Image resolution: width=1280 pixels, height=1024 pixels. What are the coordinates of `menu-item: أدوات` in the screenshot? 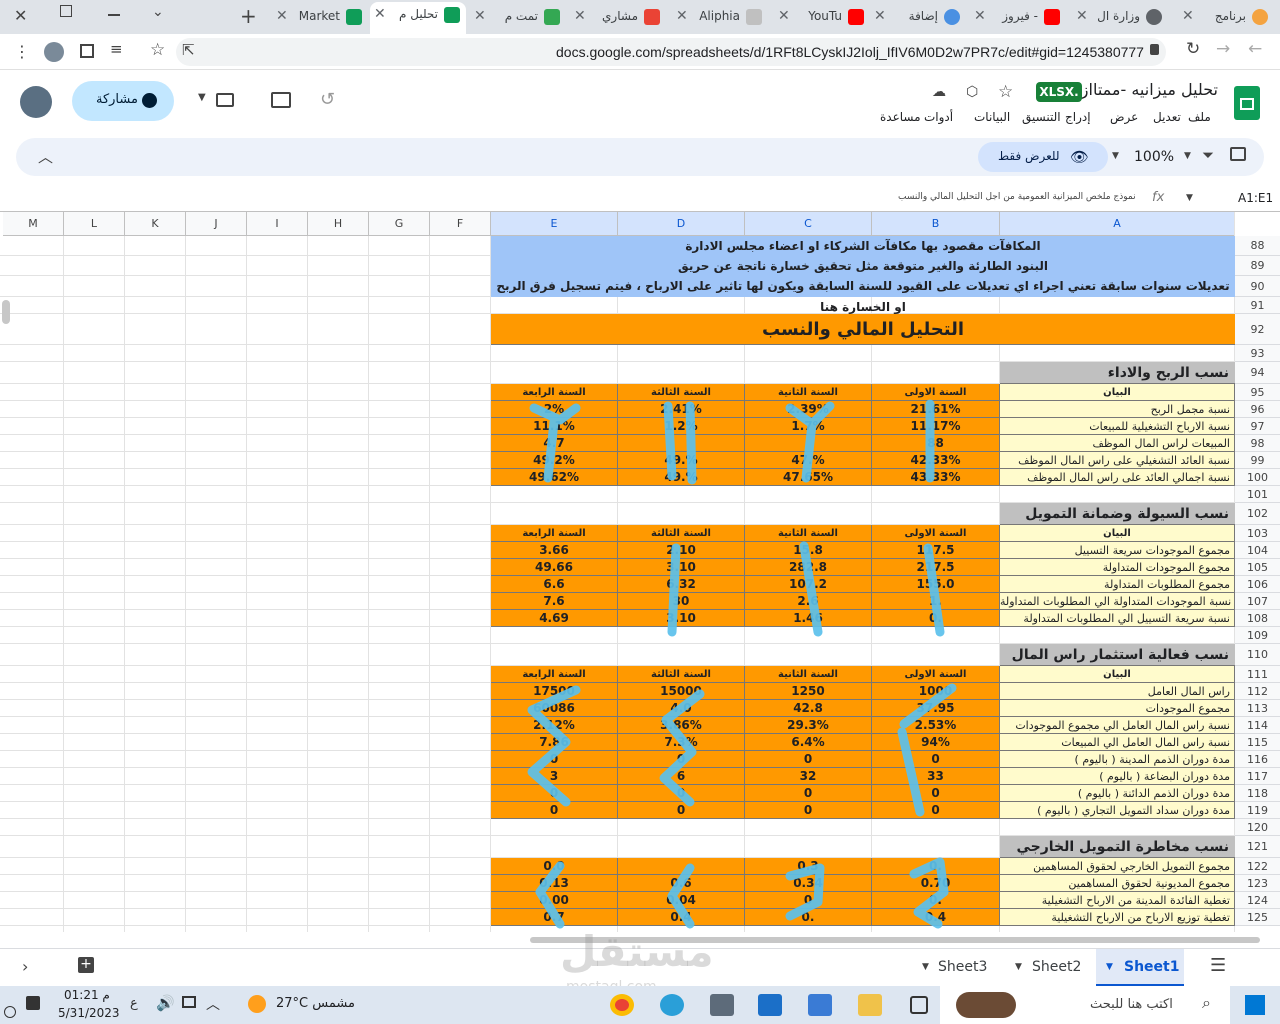 It's located at (938, 117).